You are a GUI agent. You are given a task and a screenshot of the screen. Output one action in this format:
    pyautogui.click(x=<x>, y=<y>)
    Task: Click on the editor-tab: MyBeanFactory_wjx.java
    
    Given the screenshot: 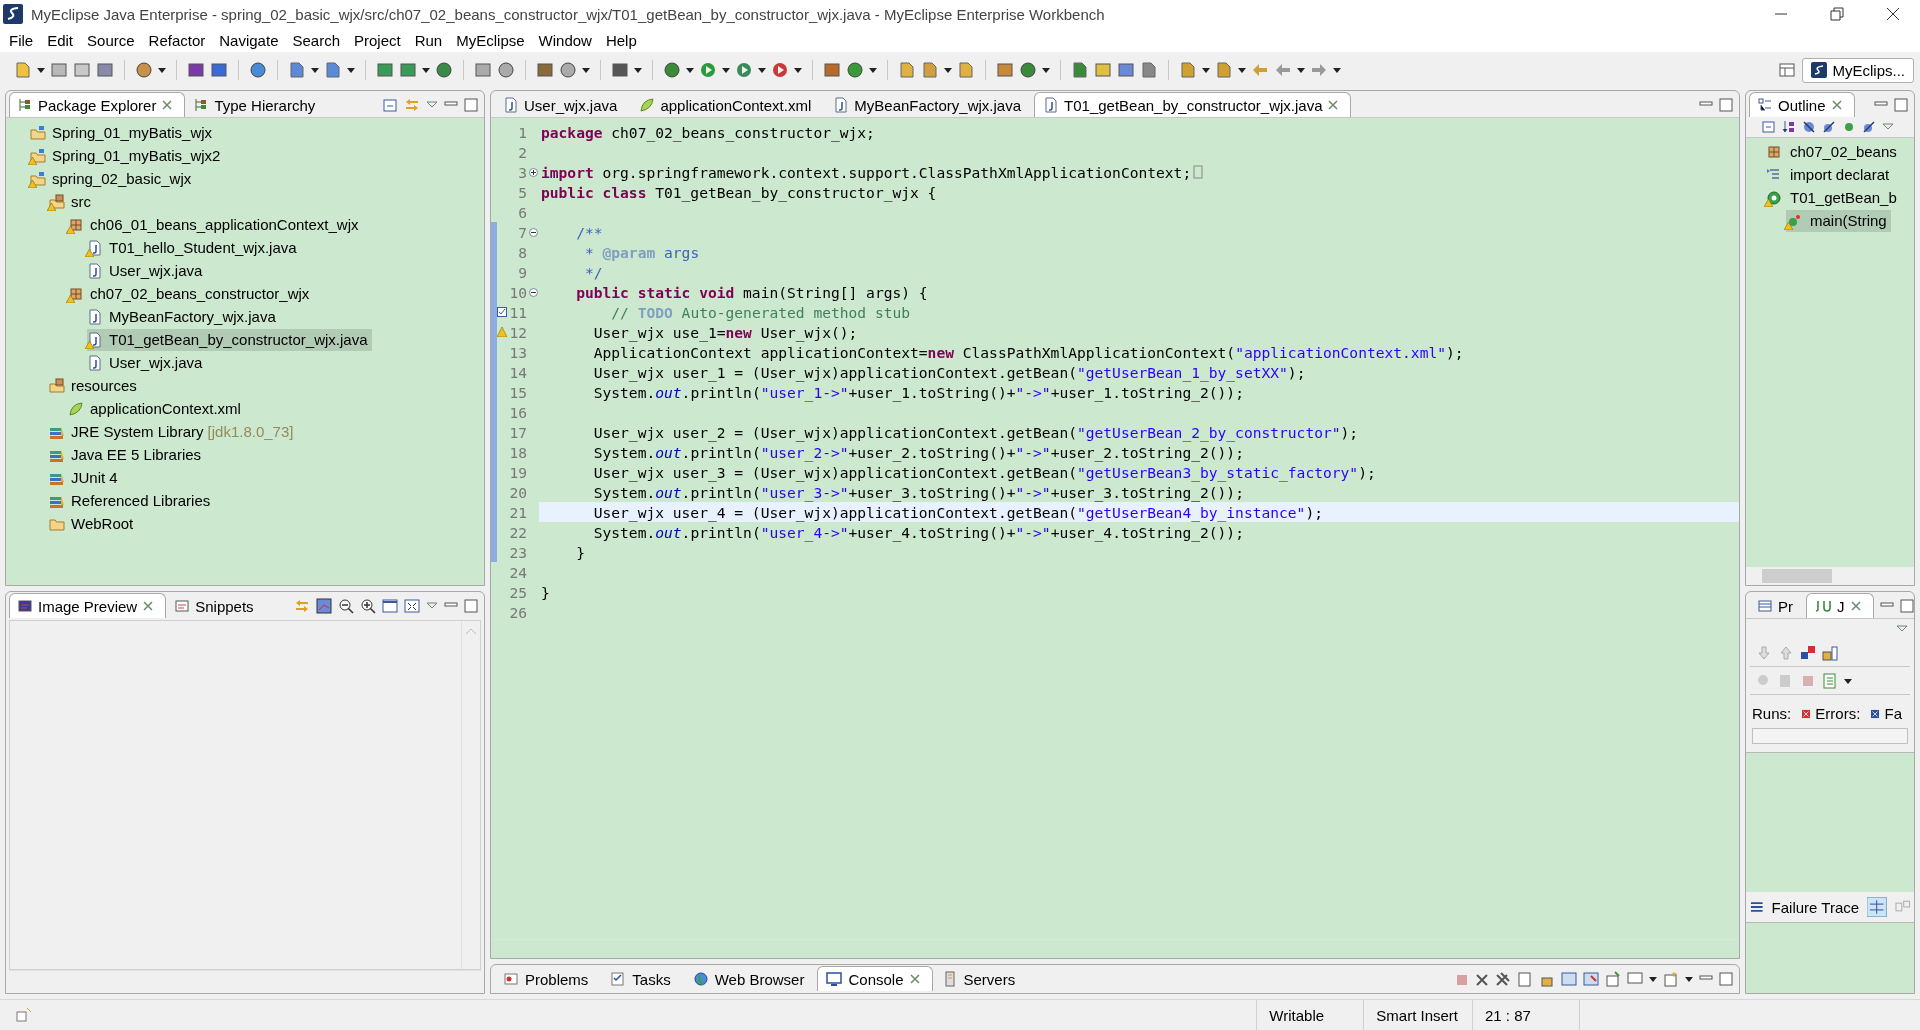 What is the action you would take?
    pyautogui.click(x=929, y=104)
    